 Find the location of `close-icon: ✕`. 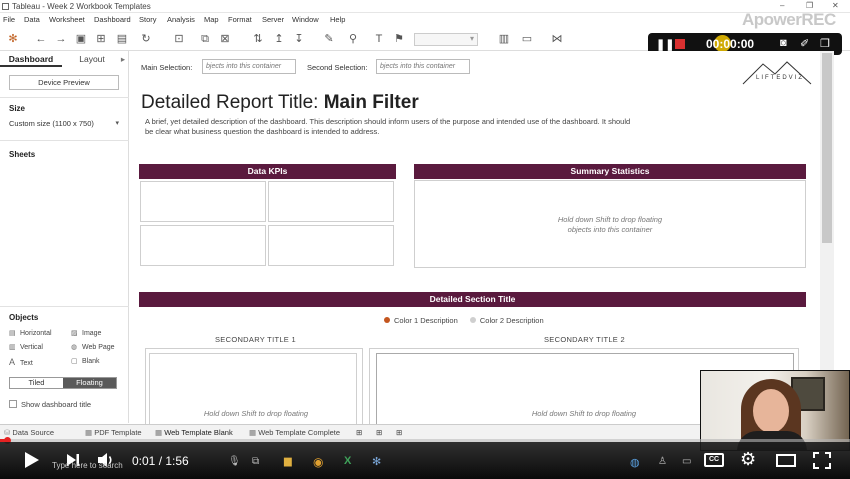

close-icon: ✕ is located at coordinates (835, 5).